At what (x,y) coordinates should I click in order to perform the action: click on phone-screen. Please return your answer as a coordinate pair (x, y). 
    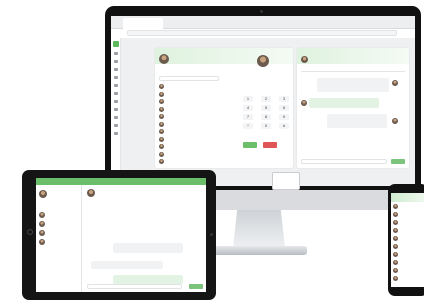
    Looking at the image, I should click on (407, 240).